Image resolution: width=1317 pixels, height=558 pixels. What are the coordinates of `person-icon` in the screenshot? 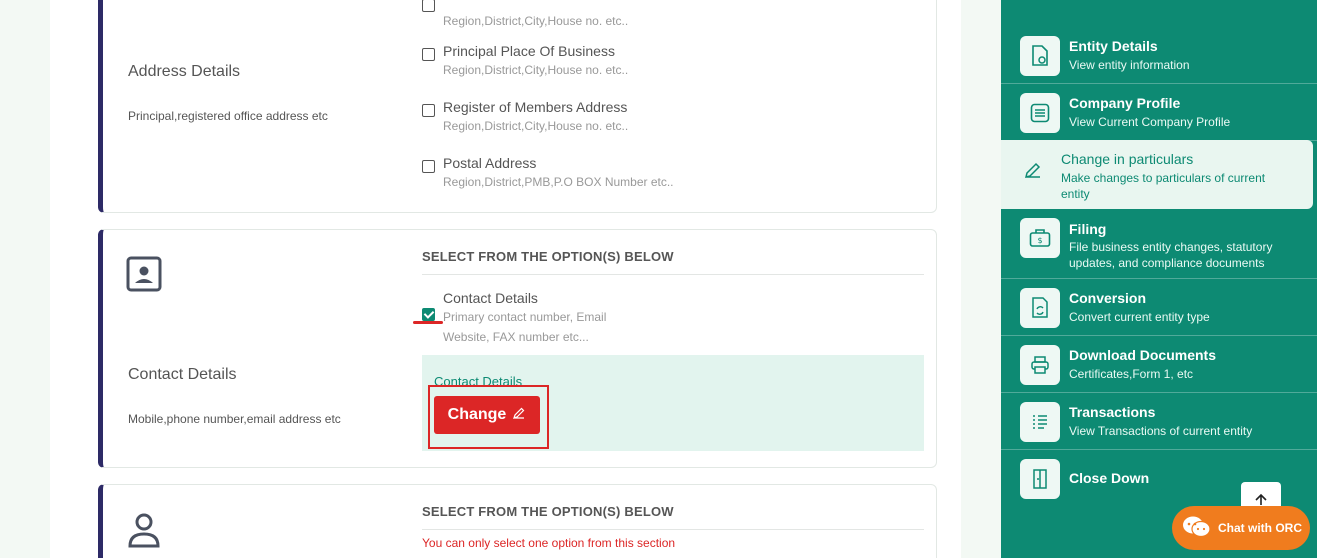 It's located at (144, 532).